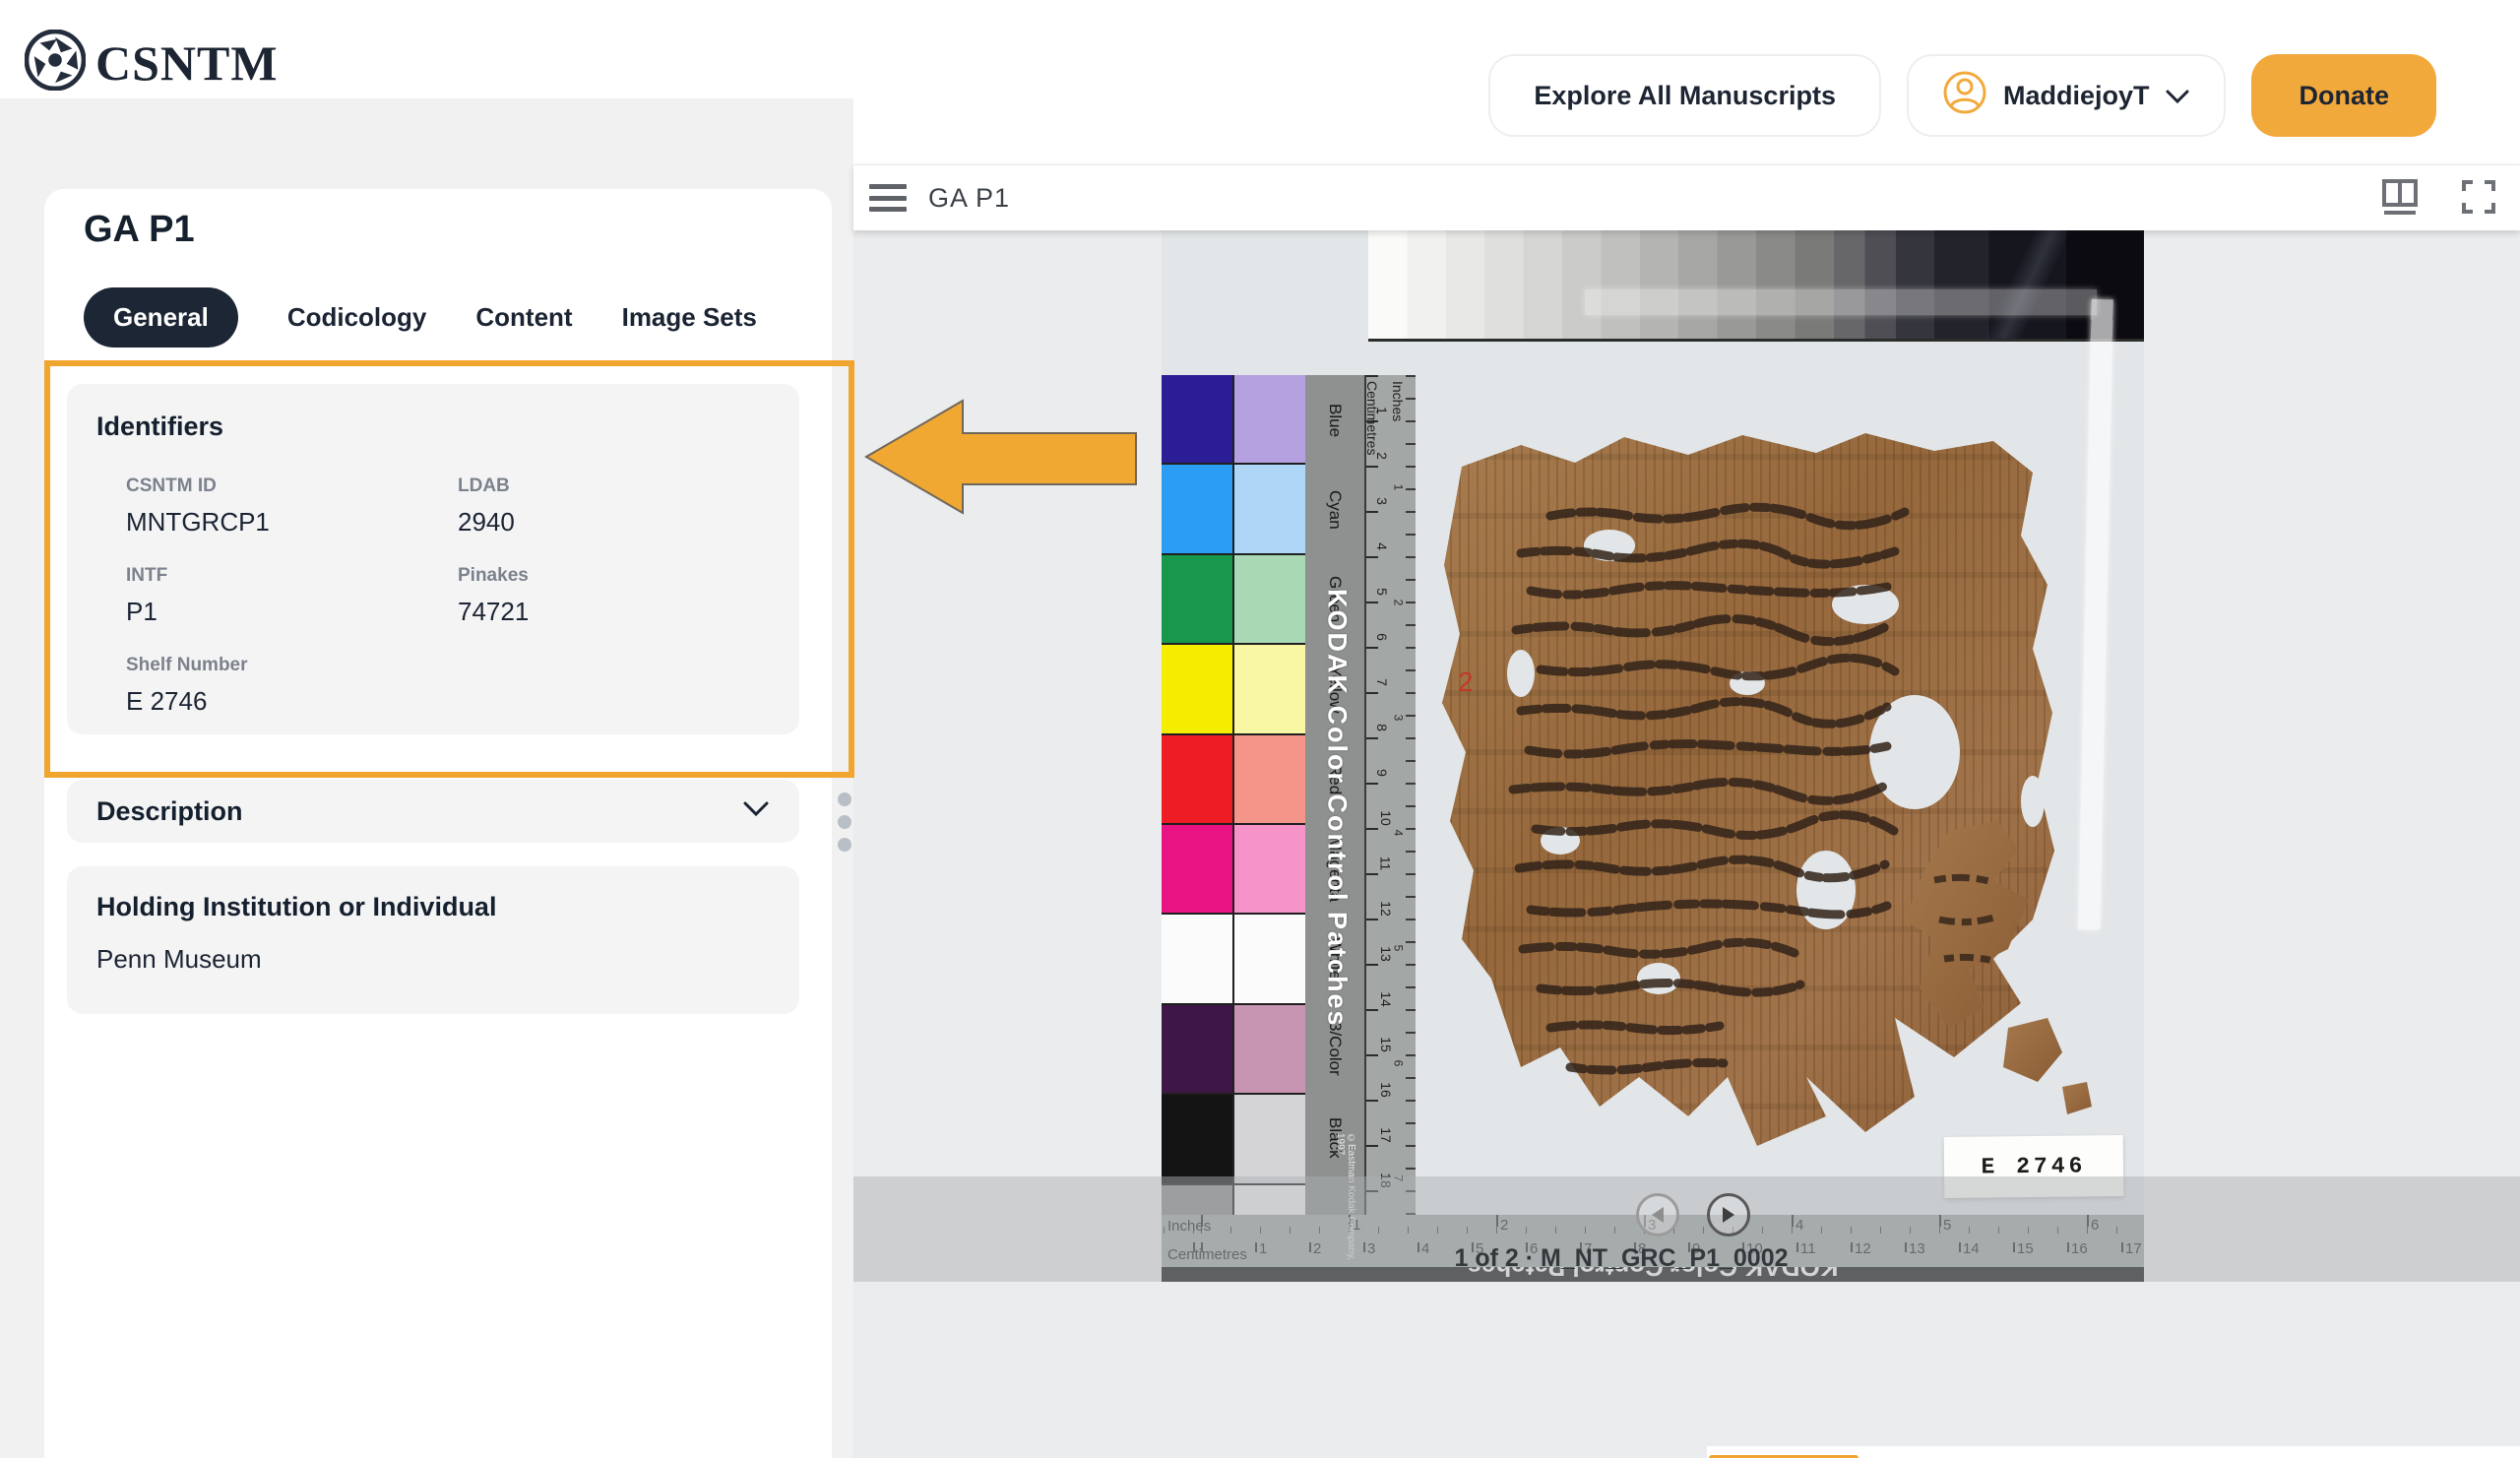  What do you see at coordinates (1998, 967) in the screenshot?
I see `papyrus-small-fragments` at bounding box center [1998, 967].